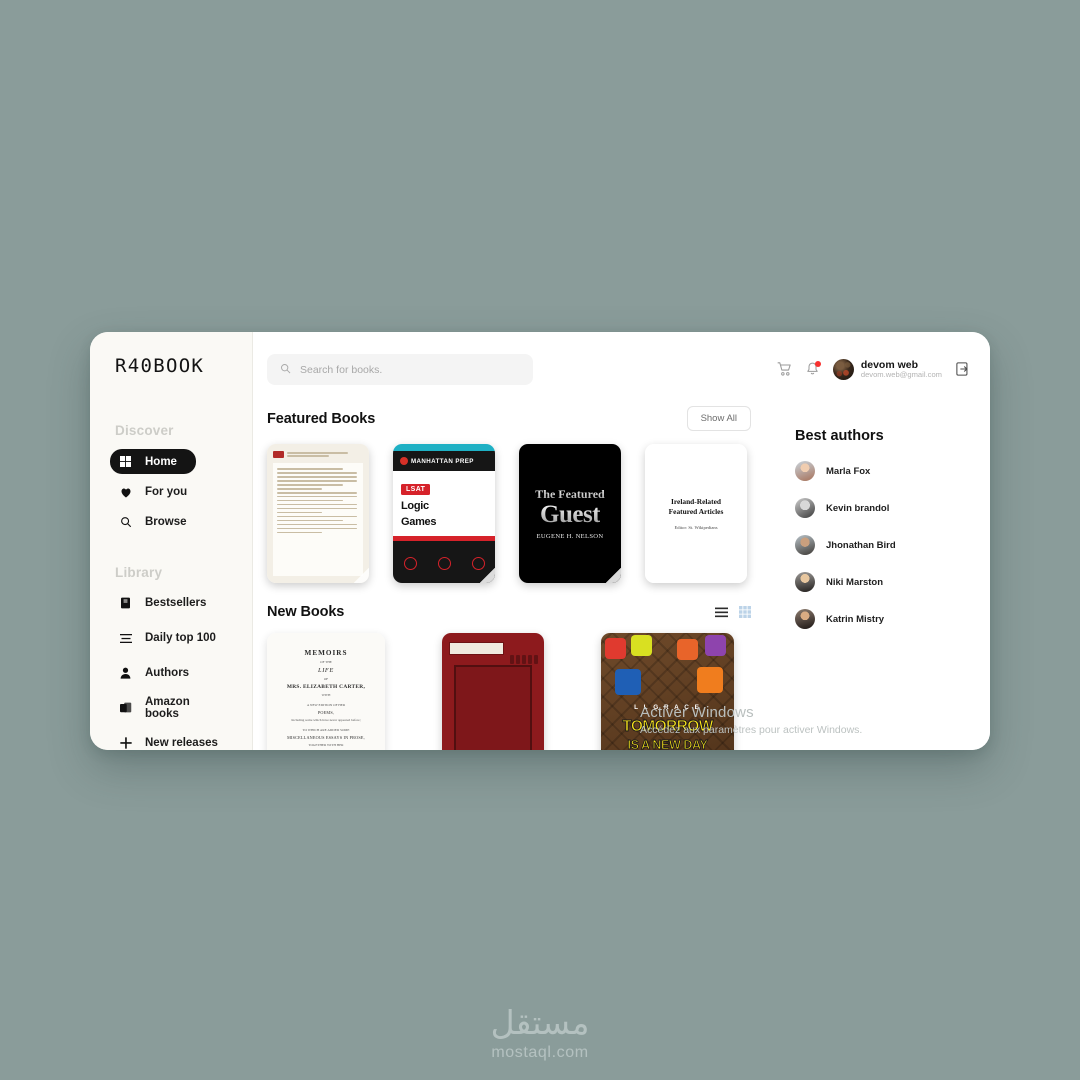  Describe the element at coordinates (326, 670) in the screenshot. I see `cover-line: LIFE` at that location.